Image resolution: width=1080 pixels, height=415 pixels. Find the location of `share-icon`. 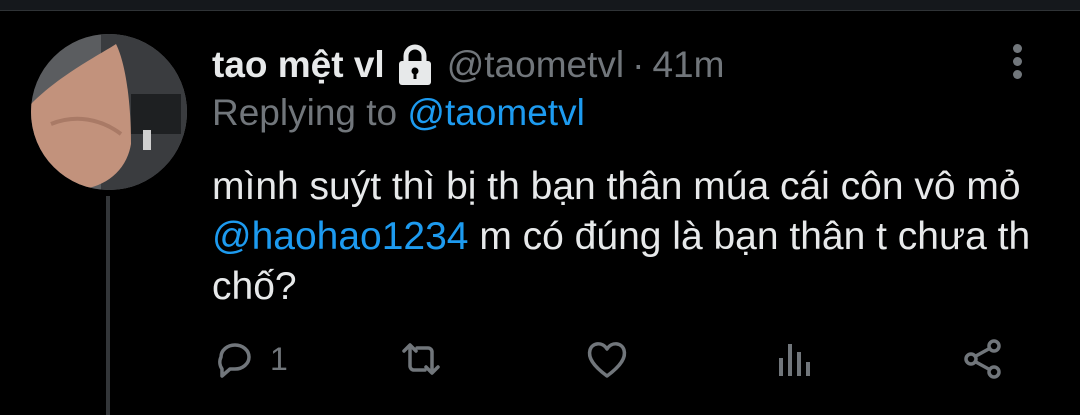

share-icon is located at coordinates (982, 359).